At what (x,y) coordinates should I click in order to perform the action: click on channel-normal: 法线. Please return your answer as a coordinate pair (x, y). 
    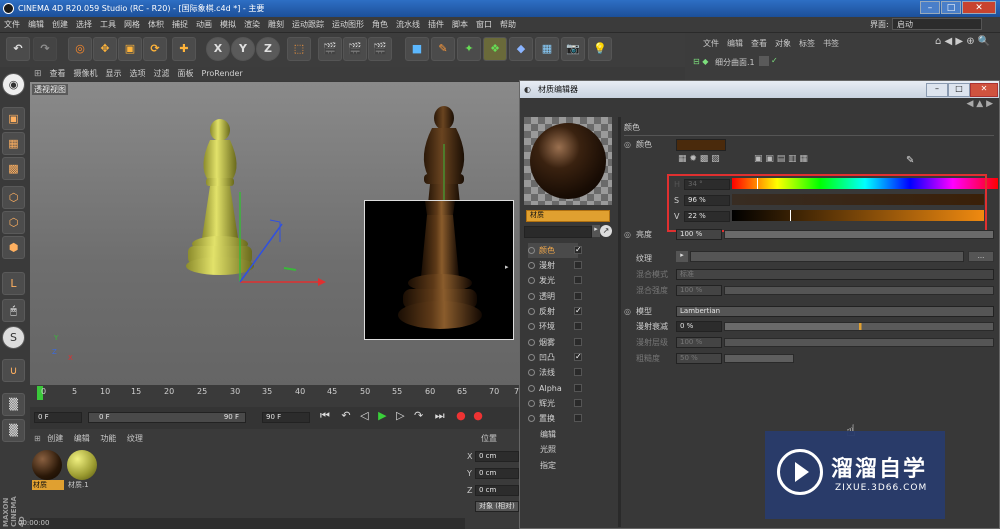
    Looking at the image, I should click on (555, 372).